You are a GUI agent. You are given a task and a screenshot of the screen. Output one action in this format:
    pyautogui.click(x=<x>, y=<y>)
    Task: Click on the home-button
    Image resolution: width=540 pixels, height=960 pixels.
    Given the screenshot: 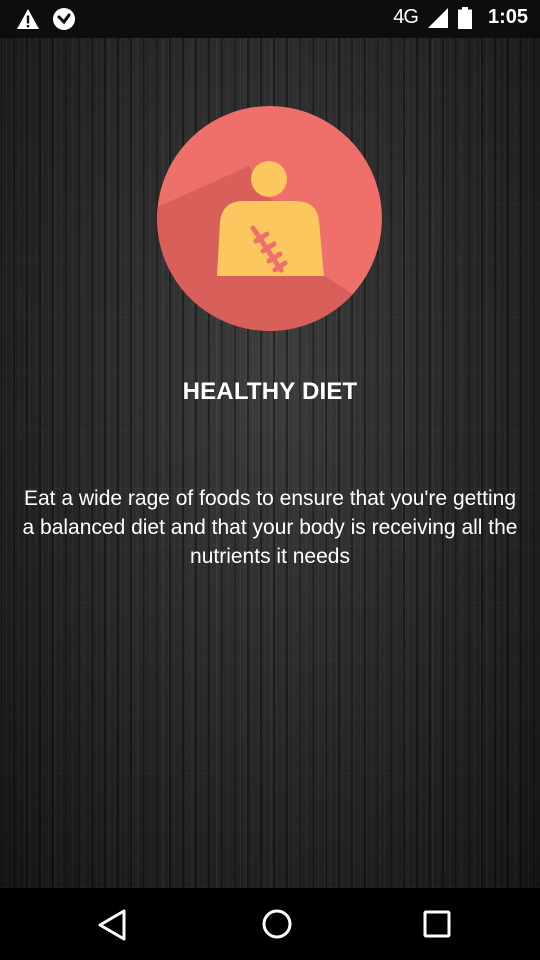 What is the action you would take?
    pyautogui.click(x=277, y=924)
    